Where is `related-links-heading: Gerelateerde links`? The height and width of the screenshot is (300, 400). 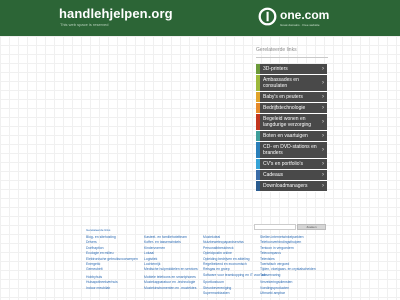
related-links-heading: Gerelateerde links is located at coordinates (276, 50).